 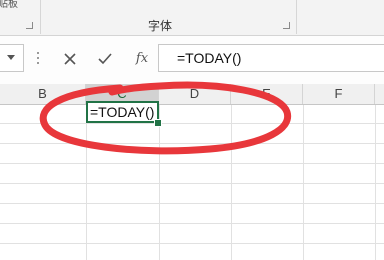 I want to click on function-icon: fx, so click(x=142, y=58).